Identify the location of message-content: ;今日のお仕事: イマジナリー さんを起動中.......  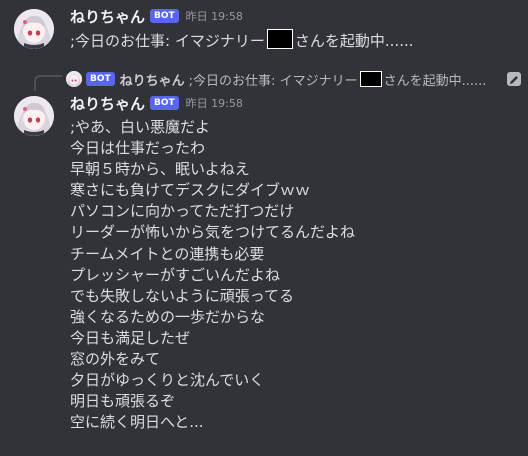
(242, 40).